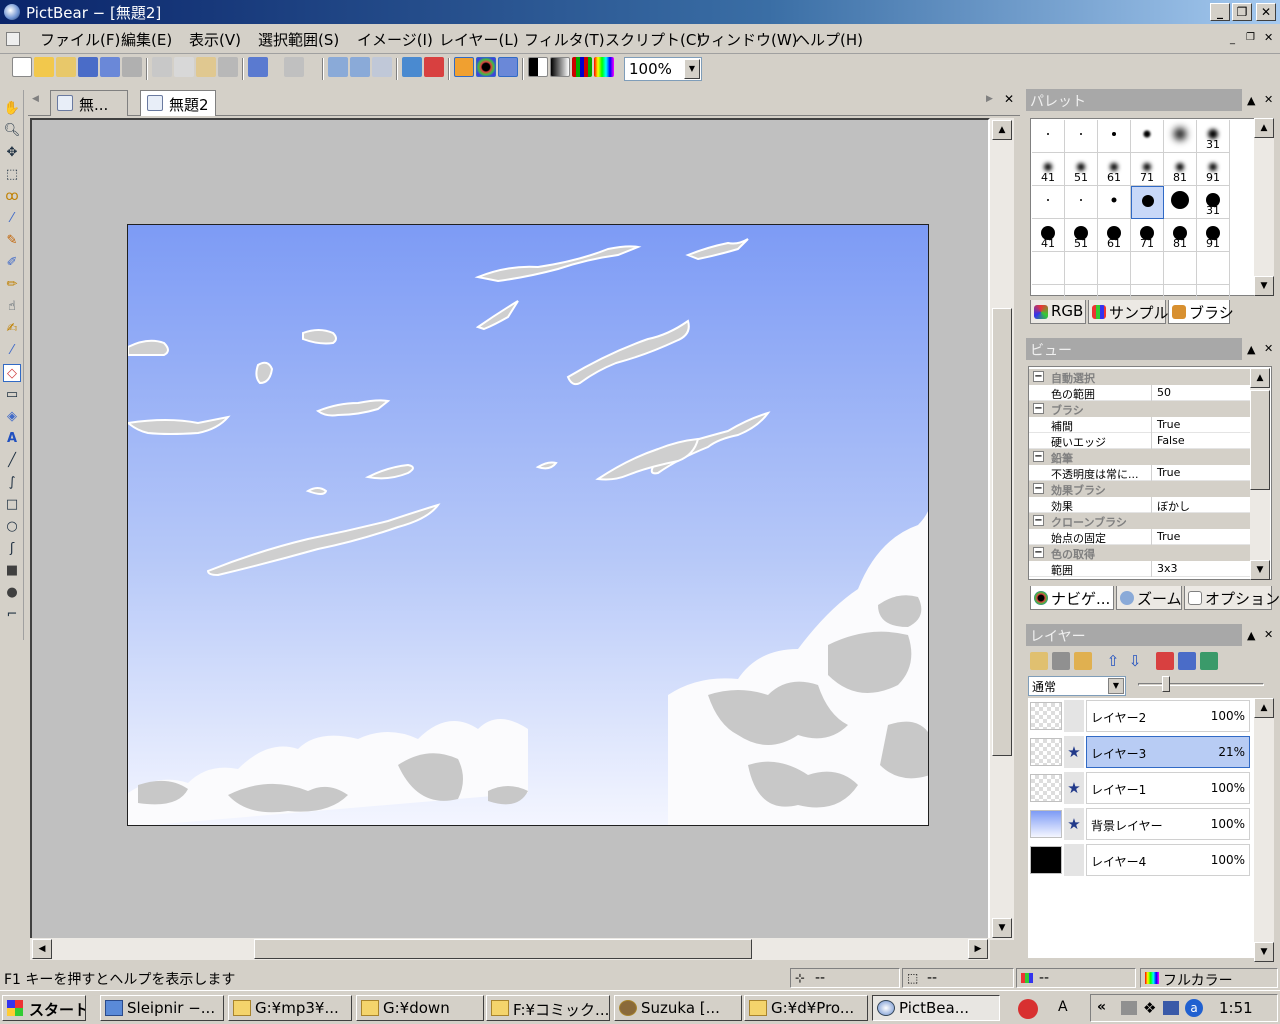 This screenshot has height=1024, width=1280. Describe the element at coordinates (1140, 521) in the screenshot. I see `property-category: − クローンブラシ` at that location.